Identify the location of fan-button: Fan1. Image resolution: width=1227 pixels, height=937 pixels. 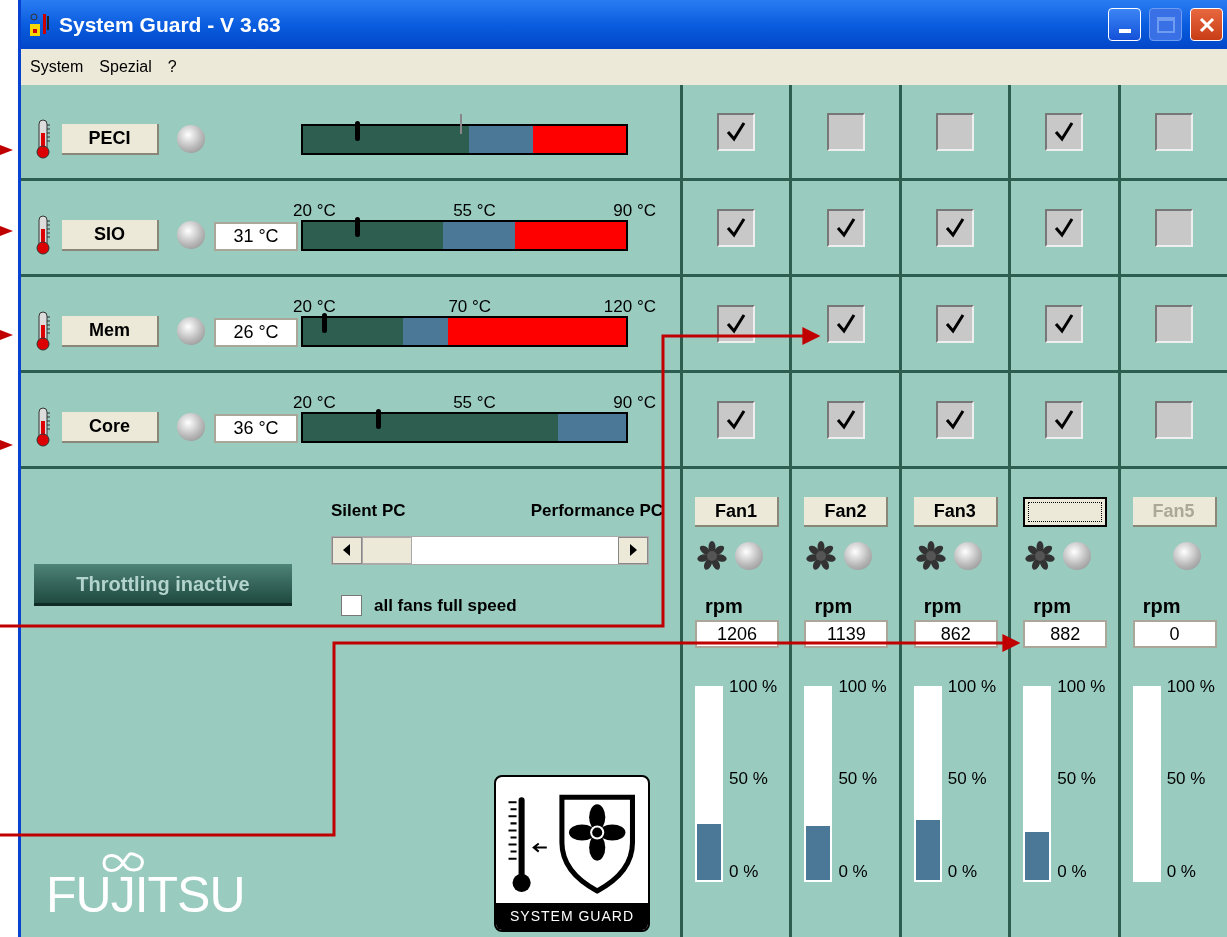
(737, 512).